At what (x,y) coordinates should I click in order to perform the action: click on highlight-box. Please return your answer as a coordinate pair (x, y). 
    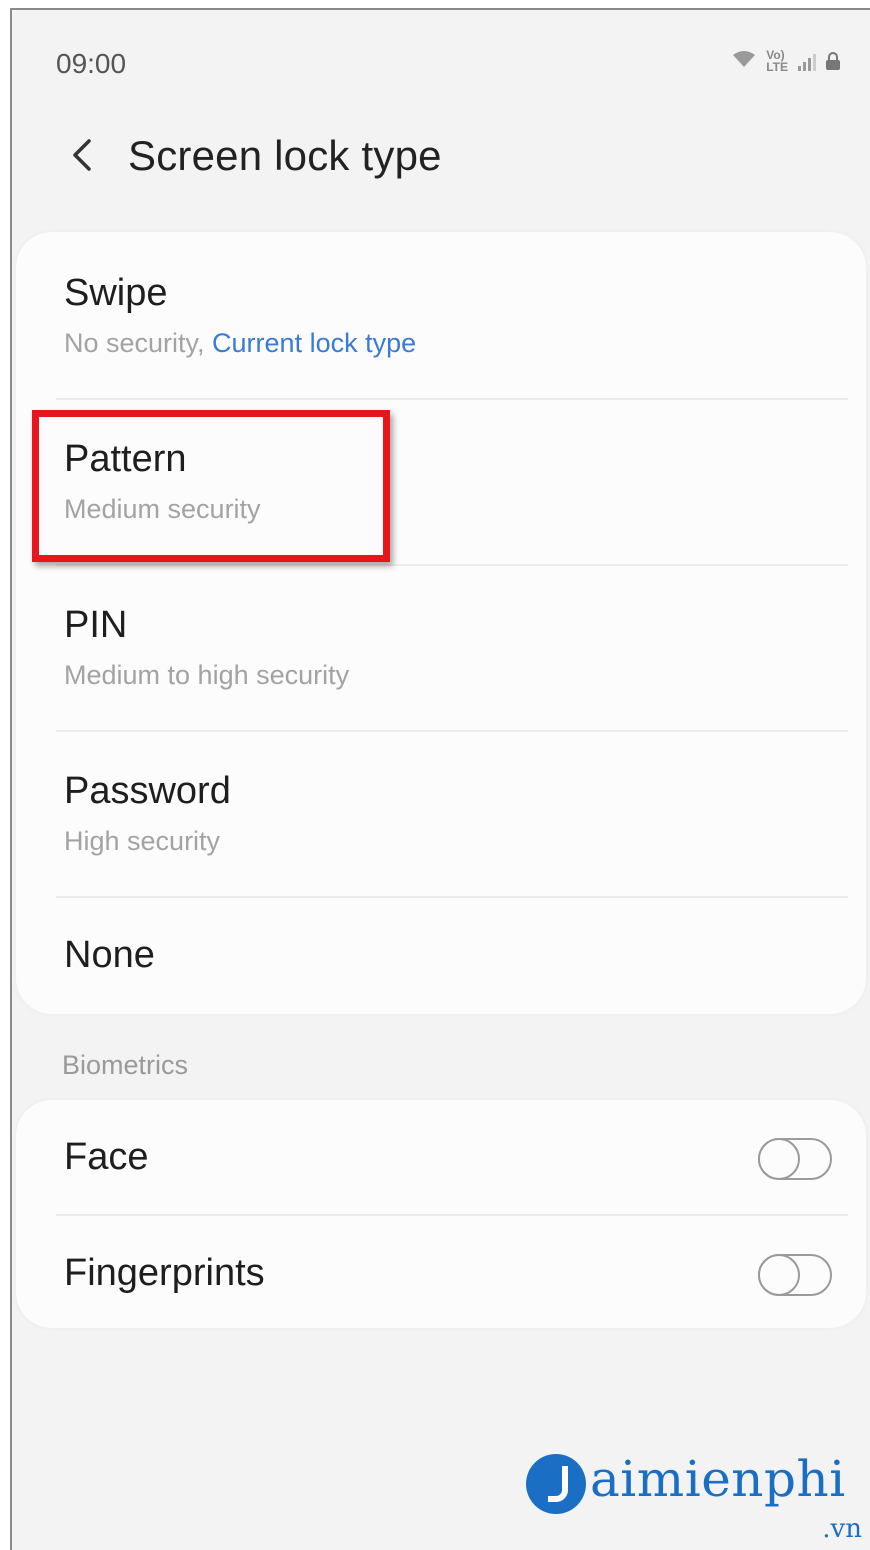
    Looking at the image, I should click on (211, 486).